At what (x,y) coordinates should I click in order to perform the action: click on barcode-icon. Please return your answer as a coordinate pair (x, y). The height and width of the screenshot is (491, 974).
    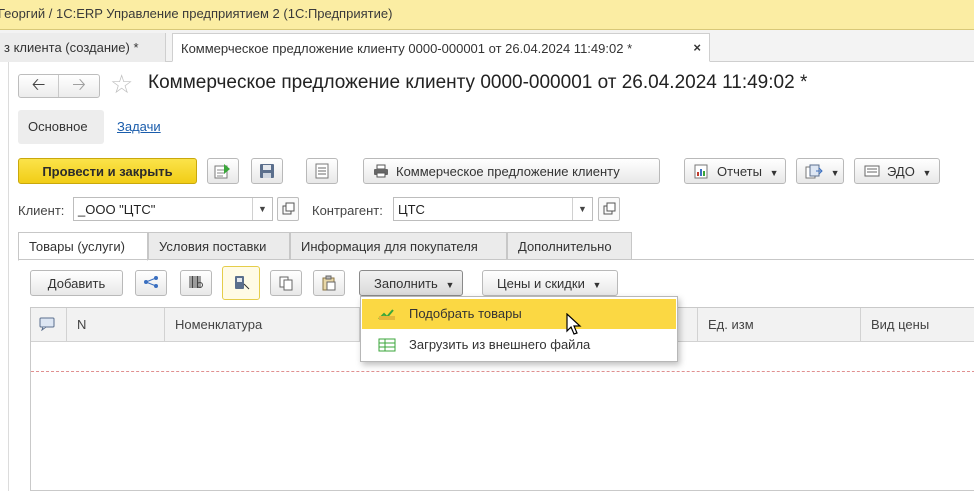
    Looking at the image, I should click on (196, 282).